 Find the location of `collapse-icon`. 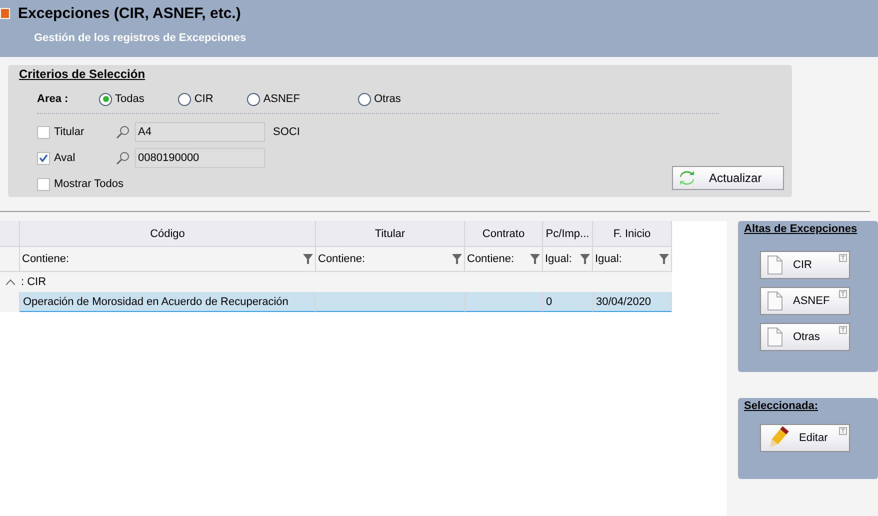

collapse-icon is located at coordinates (10, 282).